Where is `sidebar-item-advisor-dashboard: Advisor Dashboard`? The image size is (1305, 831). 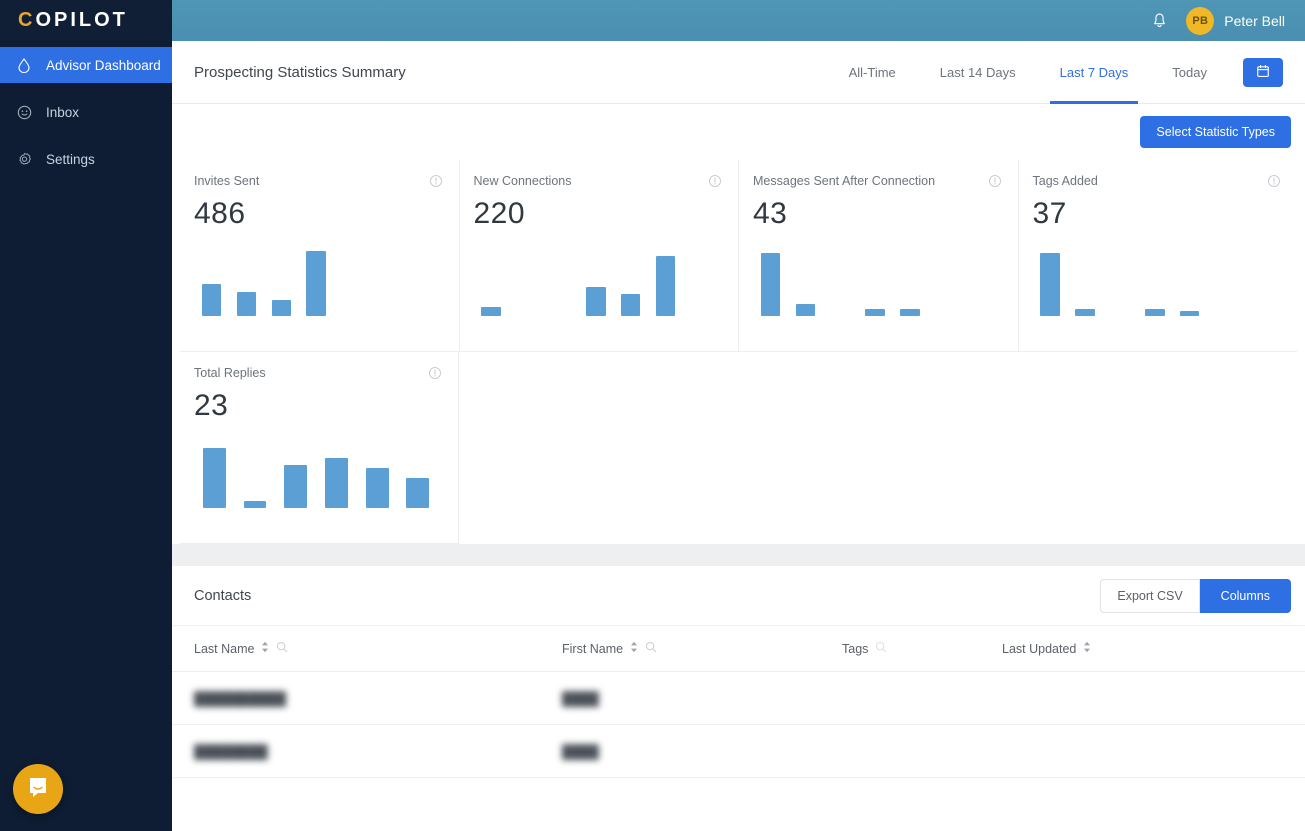
sidebar-item-advisor-dashboard: Advisor Dashboard is located at coordinates (86, 65).